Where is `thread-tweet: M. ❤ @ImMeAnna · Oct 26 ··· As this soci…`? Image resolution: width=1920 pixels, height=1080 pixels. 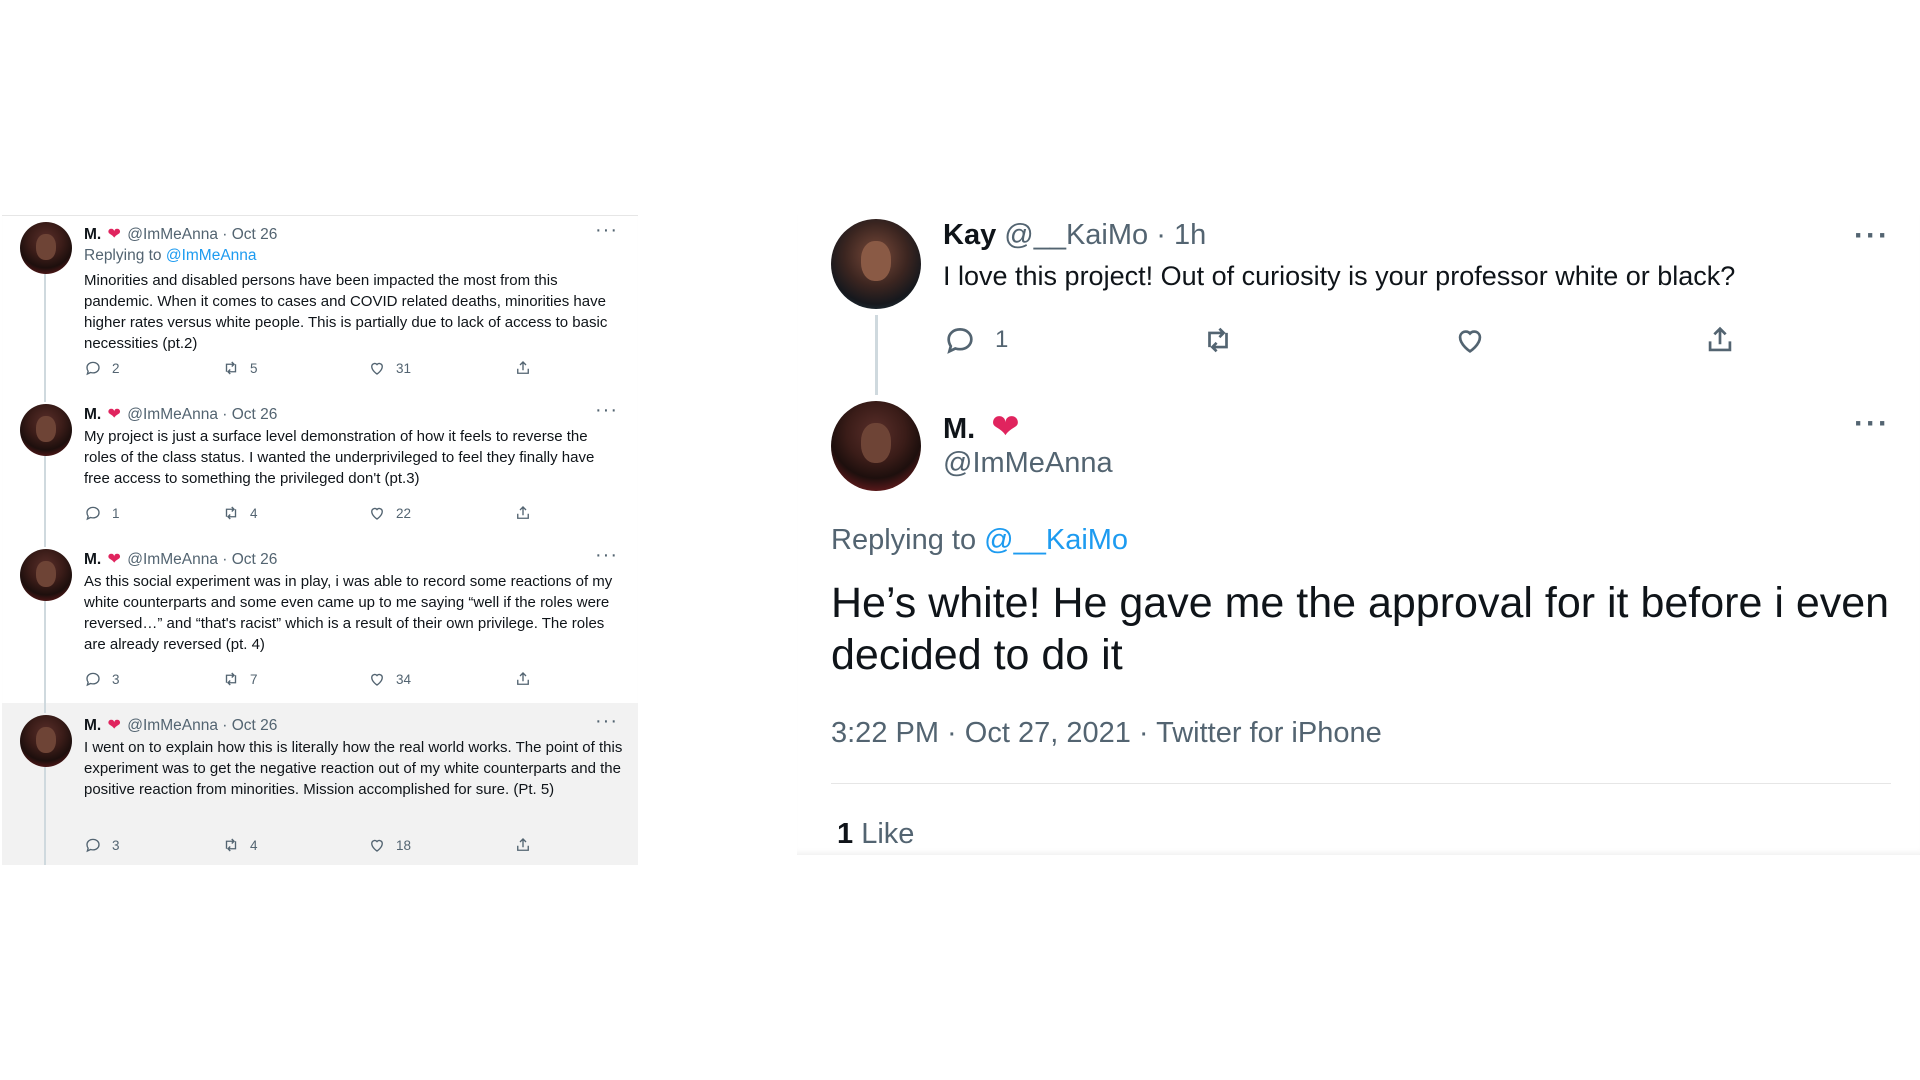 thread-tweet: M. ❤ @ImMeAnna · Oct 26 ··· As this soci… is located at coordinates (320, 620).